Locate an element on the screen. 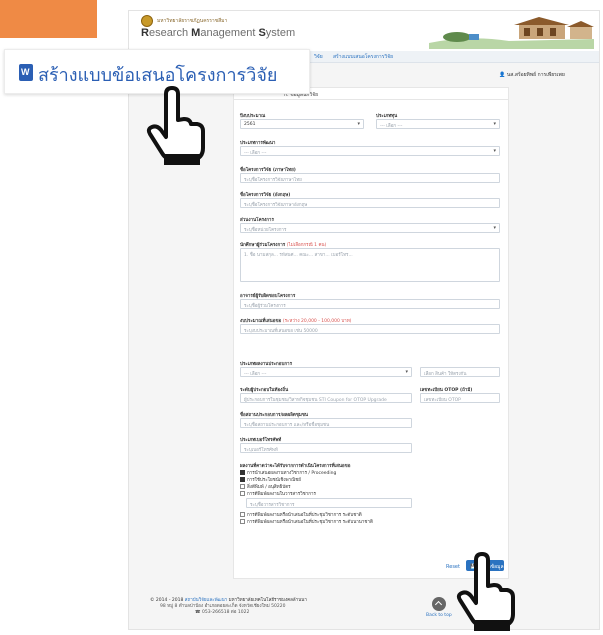  logged-in-user: 👤 นส.สร้อยทิพย์ การเพียรเพย is located at coordinates (532, 75).